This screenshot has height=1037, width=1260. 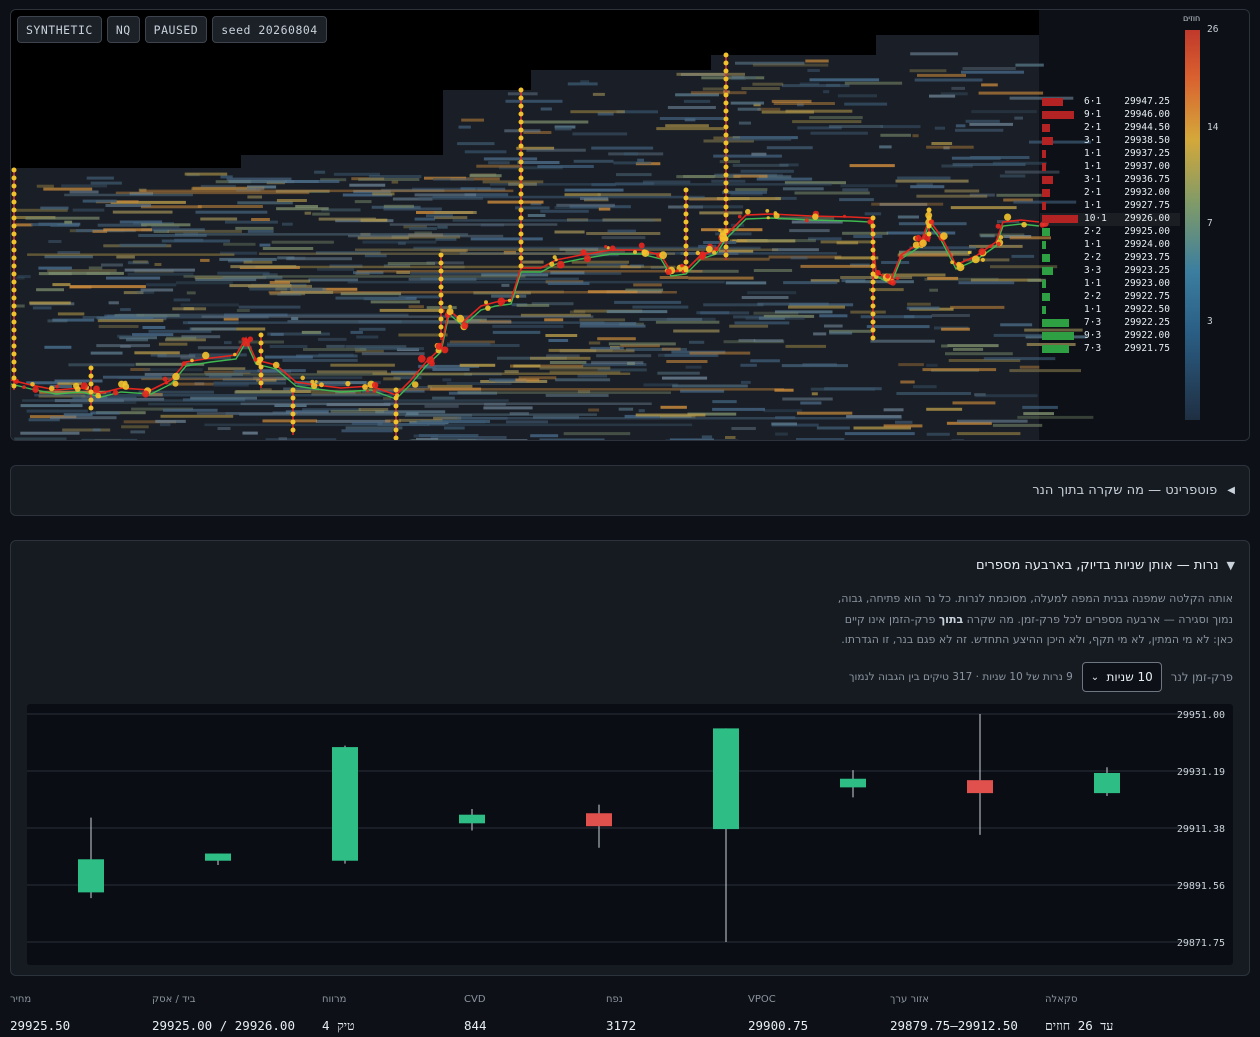 I want to click on status-chips: SYNTHETIC NQ PAUSED seed 20260804, so click(x=172, y=29).